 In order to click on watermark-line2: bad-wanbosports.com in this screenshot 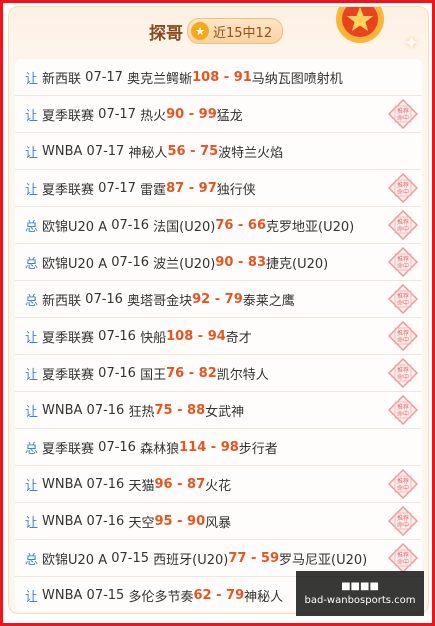, I will do `click(360, 600)`.